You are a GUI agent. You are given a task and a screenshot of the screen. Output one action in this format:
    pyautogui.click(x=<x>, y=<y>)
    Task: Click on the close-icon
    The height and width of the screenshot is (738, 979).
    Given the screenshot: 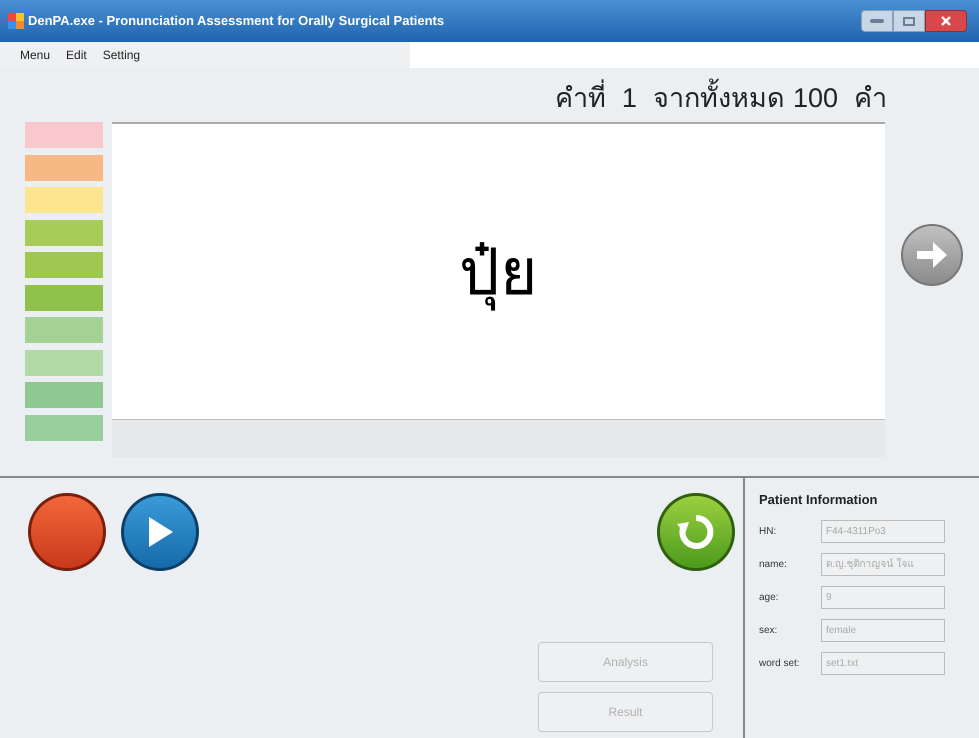 What is the action you would take?
    pyautogui.click(x=946, y=21)
    